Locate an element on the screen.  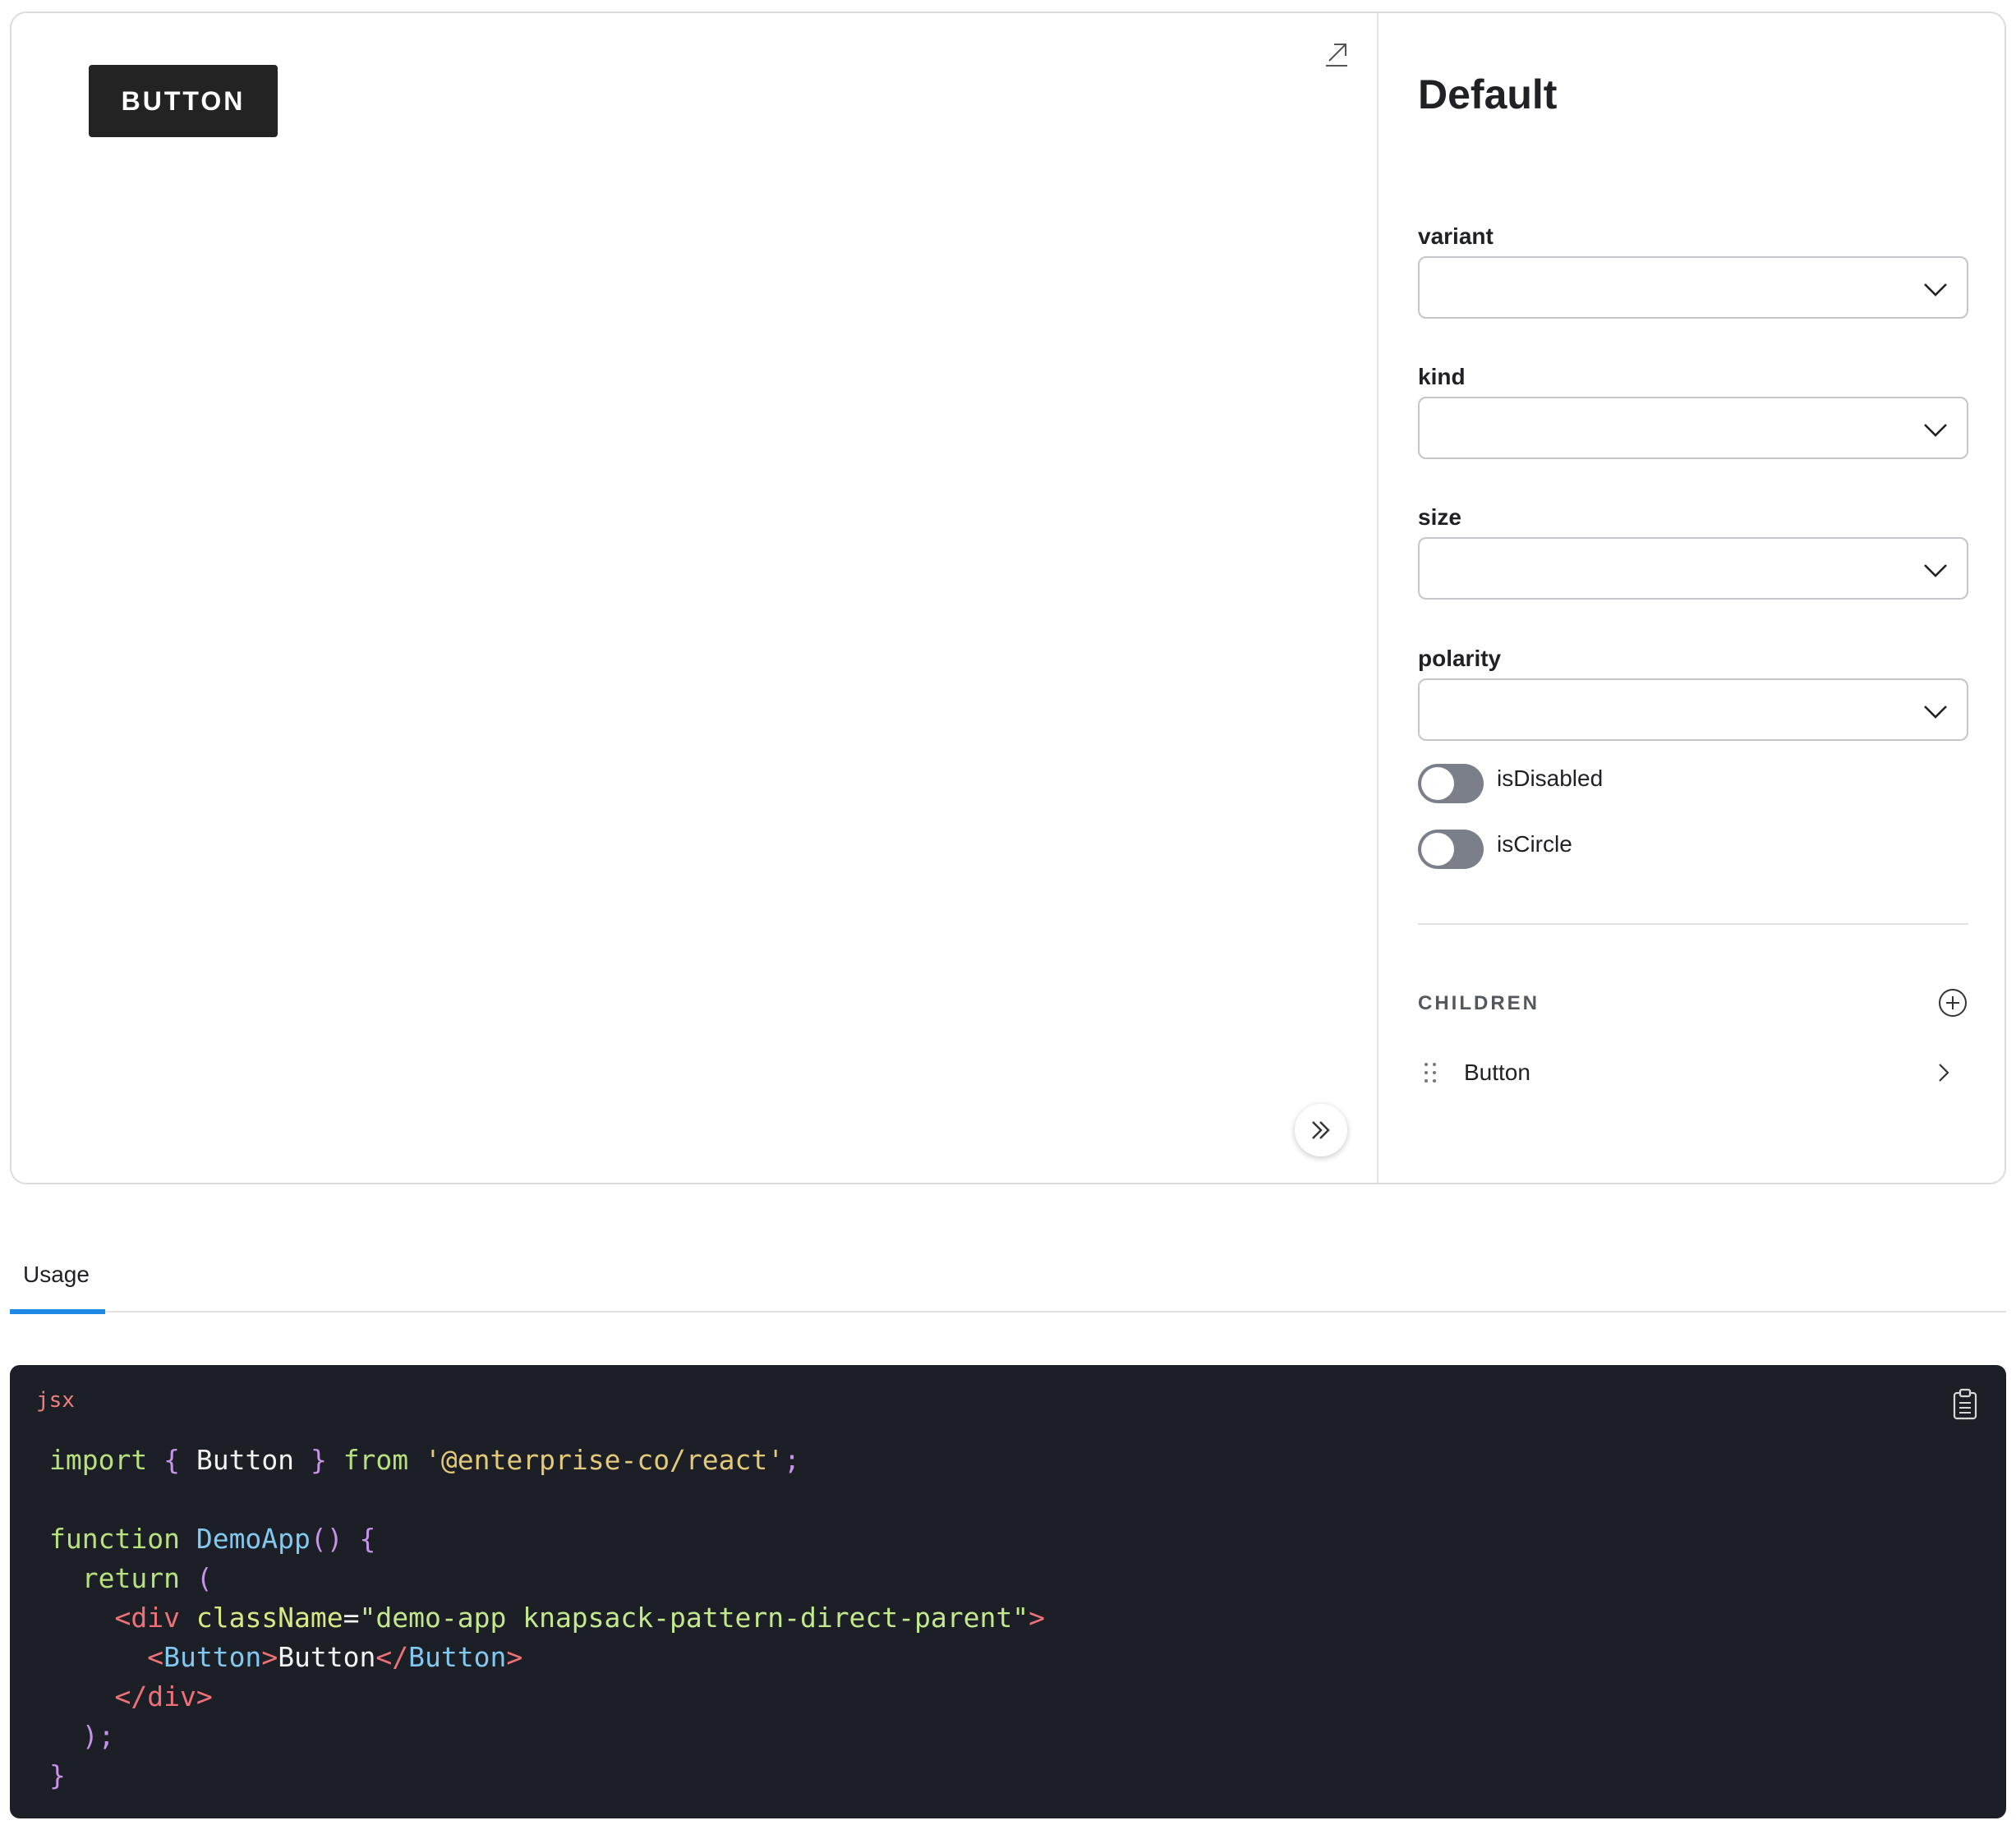
section-divider is located at coordinates (1693, 924).